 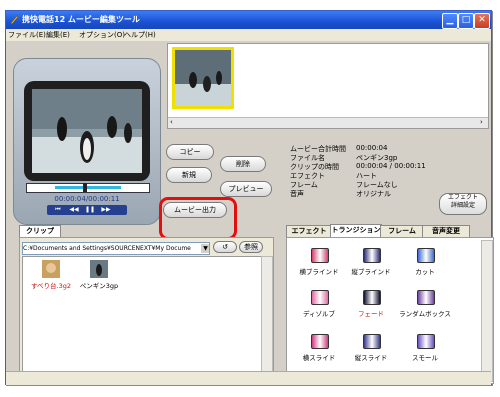 What do you see at coordinates (450, 21) in the screenshot?
I see `minimize-button: ▁` at bounding box center [450, 21].